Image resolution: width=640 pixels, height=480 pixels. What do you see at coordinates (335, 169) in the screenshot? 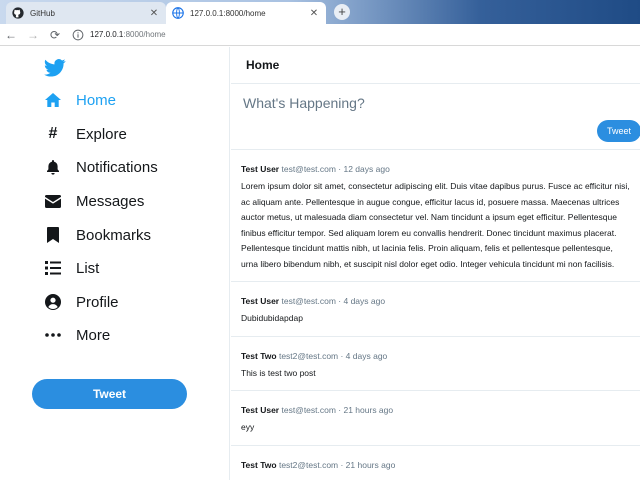
I see `post-handle-time: test@test.com · 12 days ago` at bounding box center [335, 169].